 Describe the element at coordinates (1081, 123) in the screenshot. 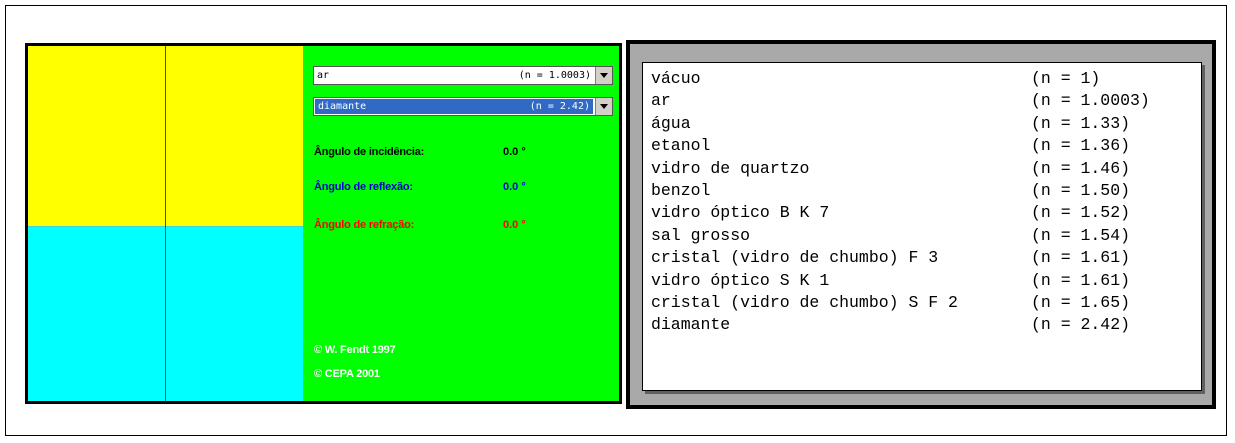

I see `material-index: (n = 1.33)` at that location.